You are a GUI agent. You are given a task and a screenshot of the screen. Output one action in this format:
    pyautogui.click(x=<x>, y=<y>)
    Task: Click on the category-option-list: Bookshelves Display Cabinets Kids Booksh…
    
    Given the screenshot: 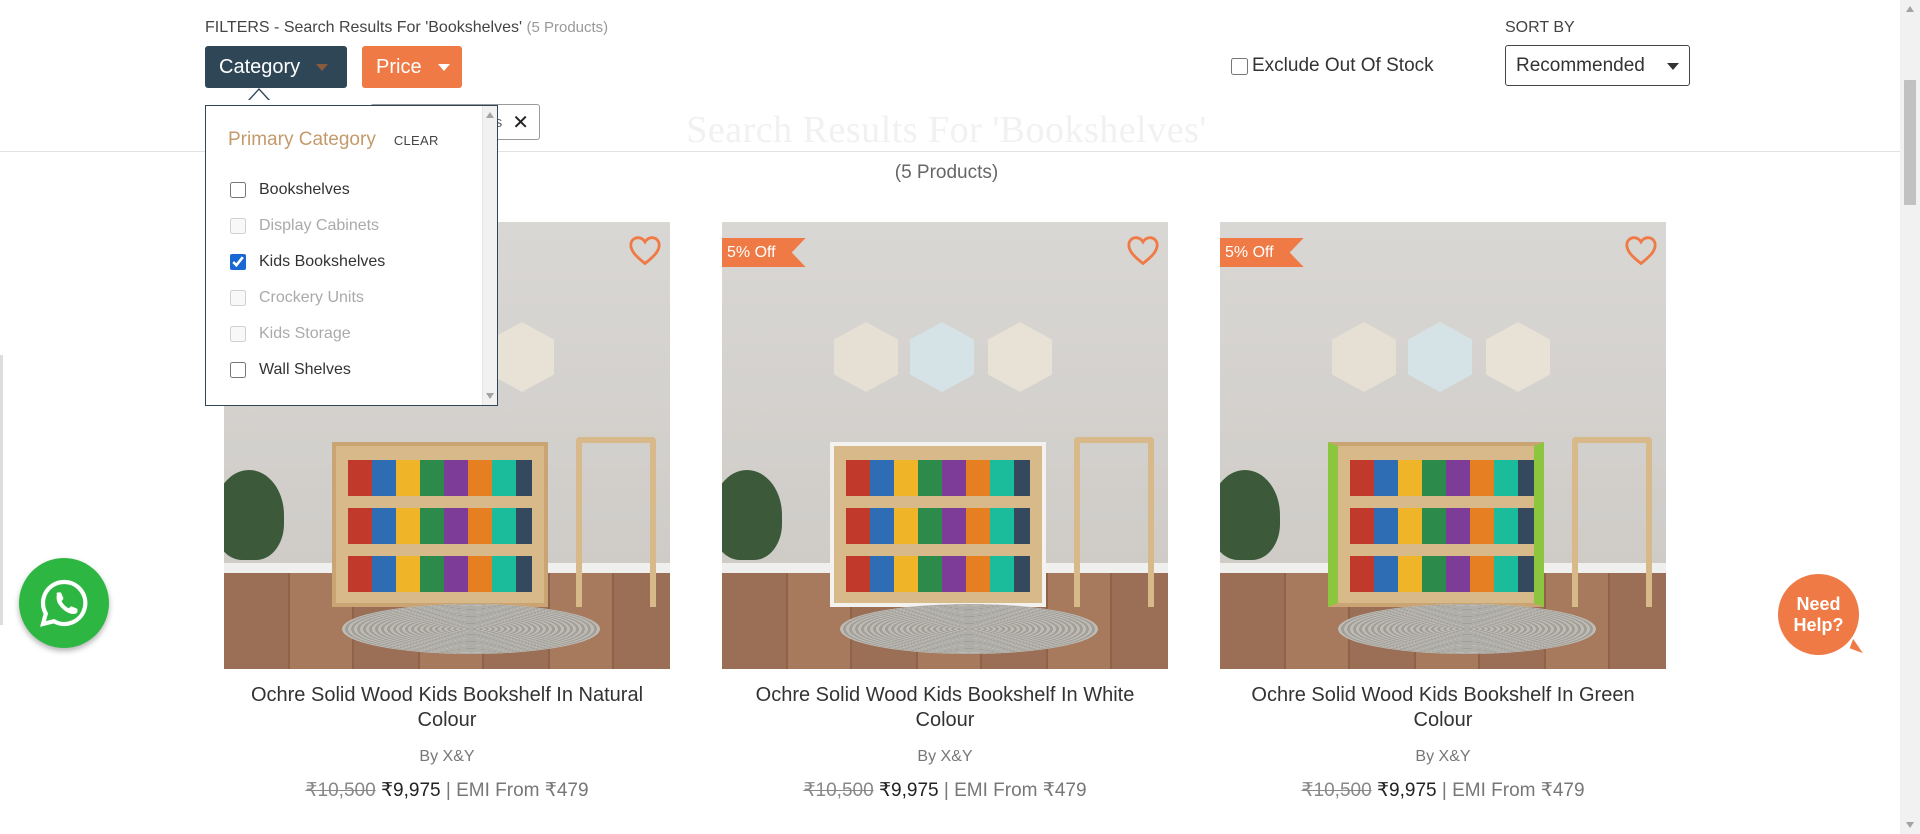 What is the action you would take?
    pyautogui.click(x=306, y=280)
    